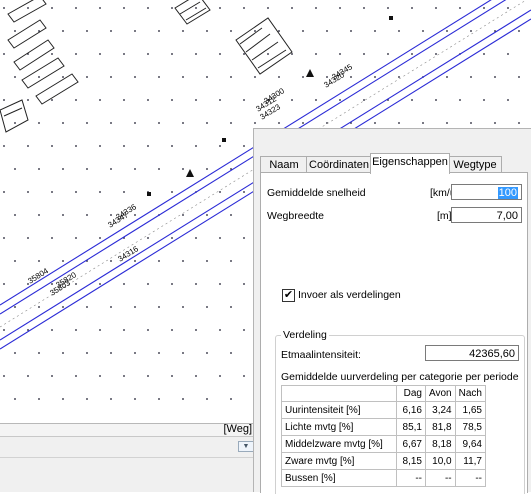 This screenshot has height=494, width=531. What do you see at coordinates (410, 163) in the screenshot?
I see `tab-eigenschappen: Eigenschappen` at bounding box center [410, 163].